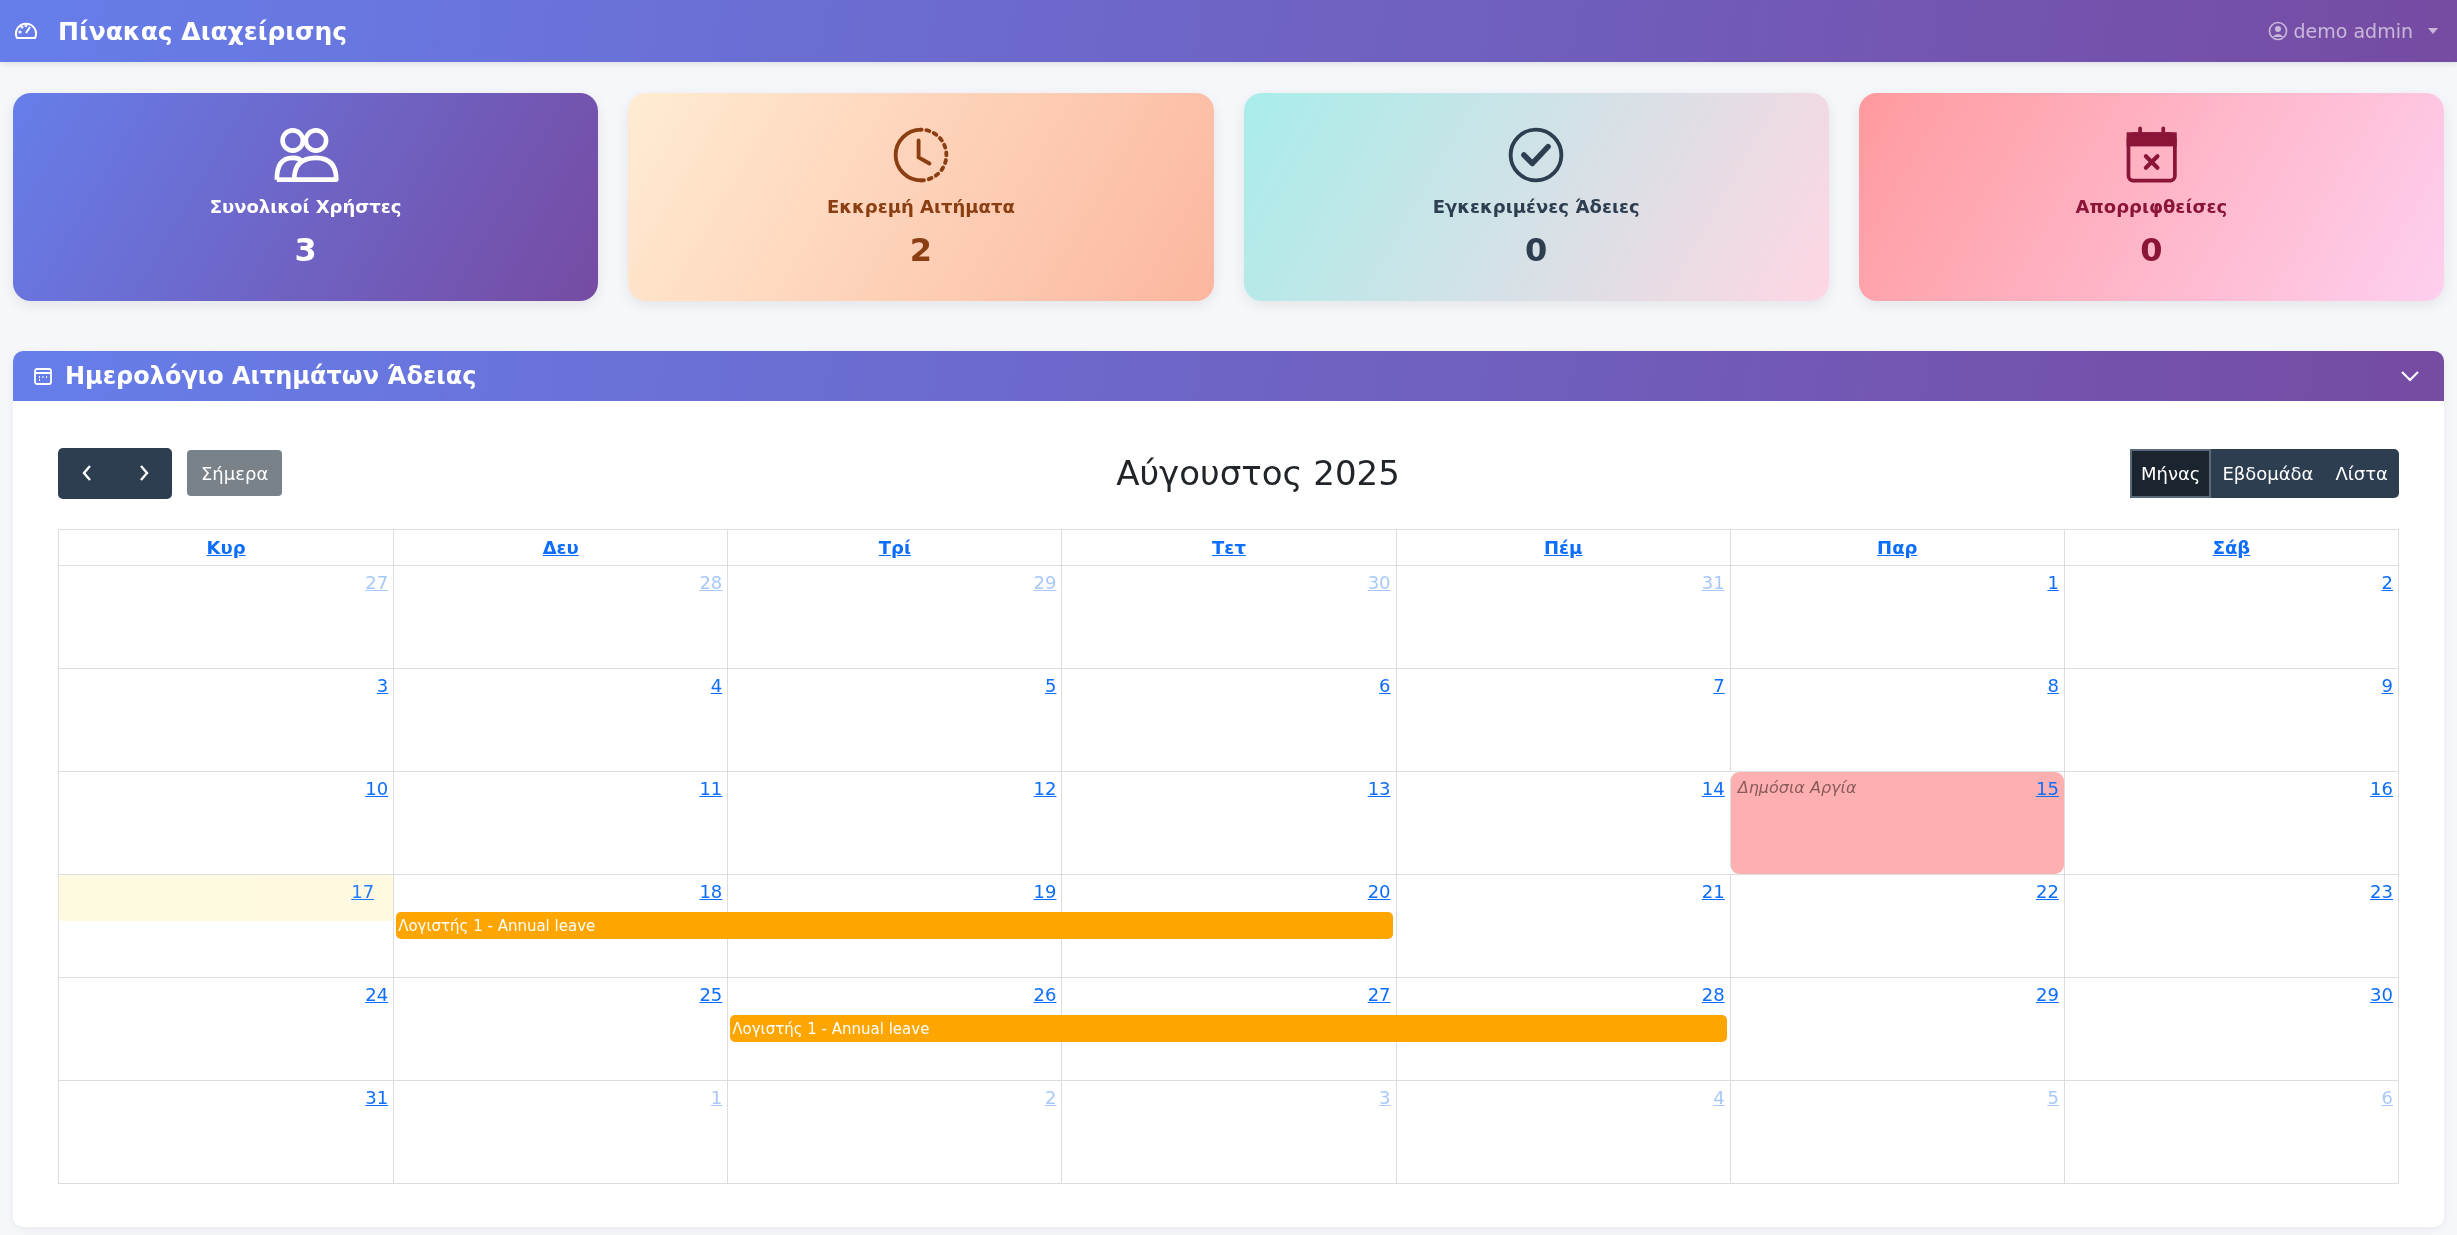 This screenshot has width=2457, height=1235. I want to click on day-number: 4, so click(716, 685).